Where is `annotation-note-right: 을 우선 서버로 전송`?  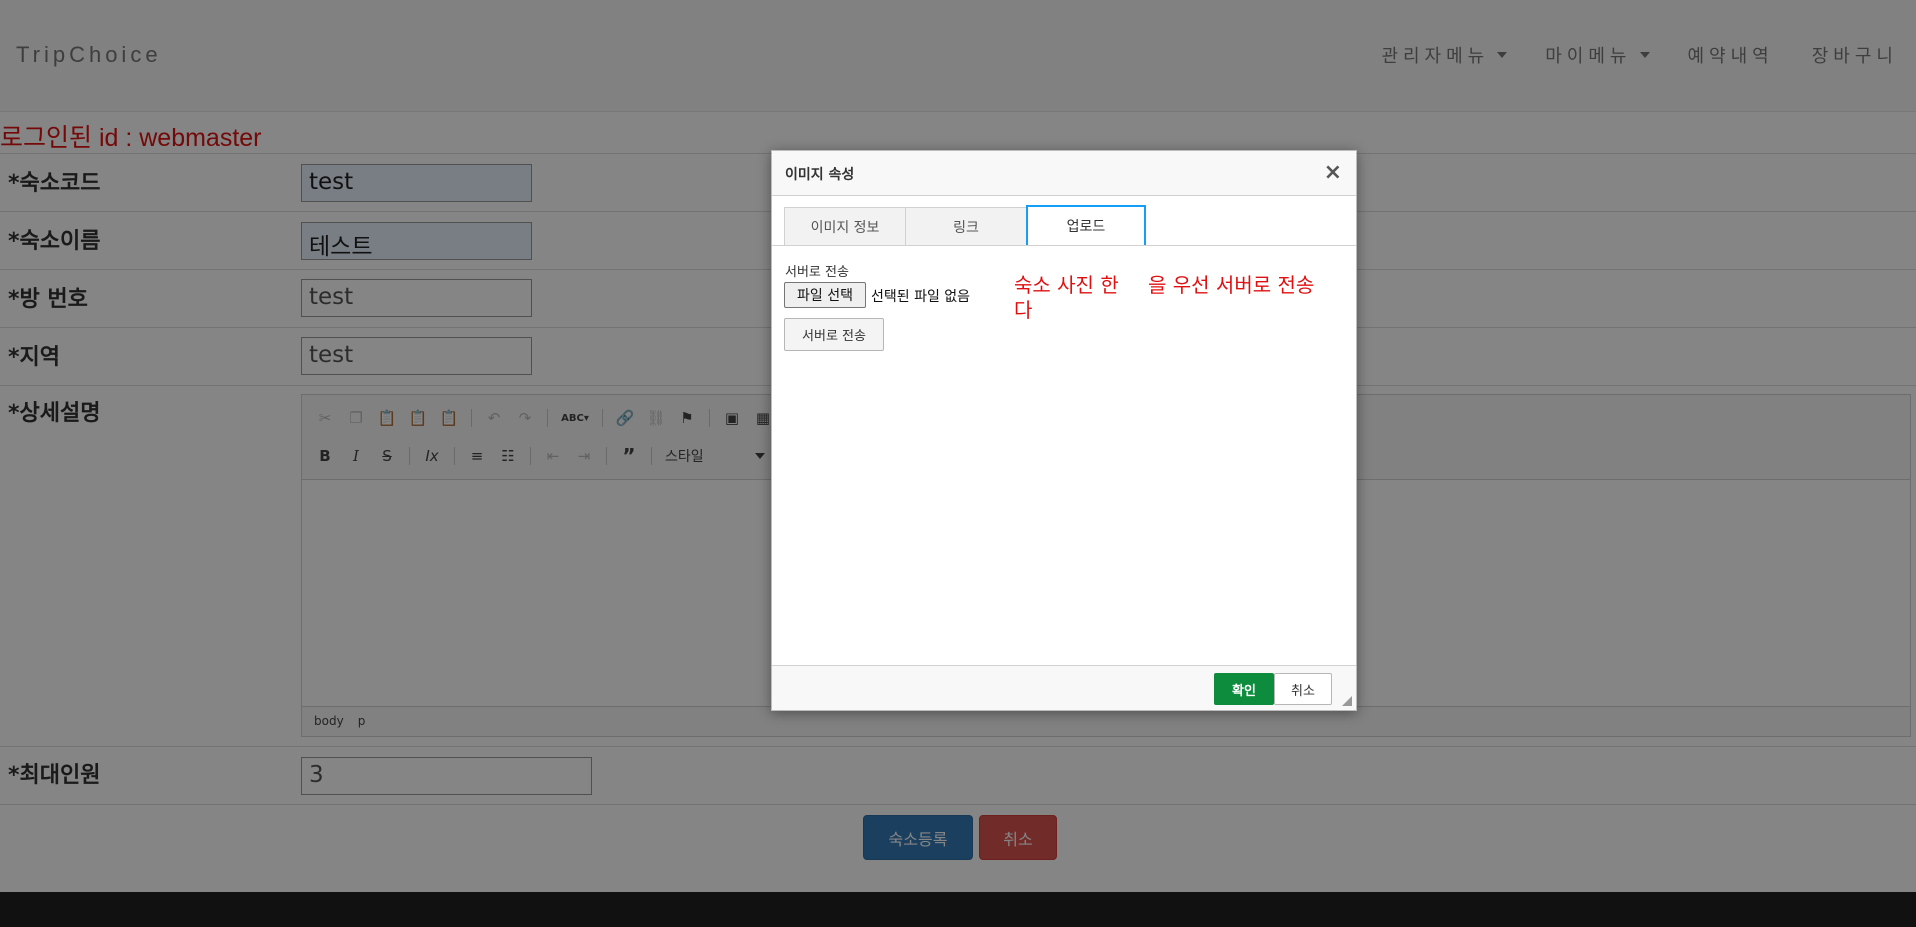
annotation-note-right: 을 우선 서버로 전송 is located at coordinates (1231, 285).